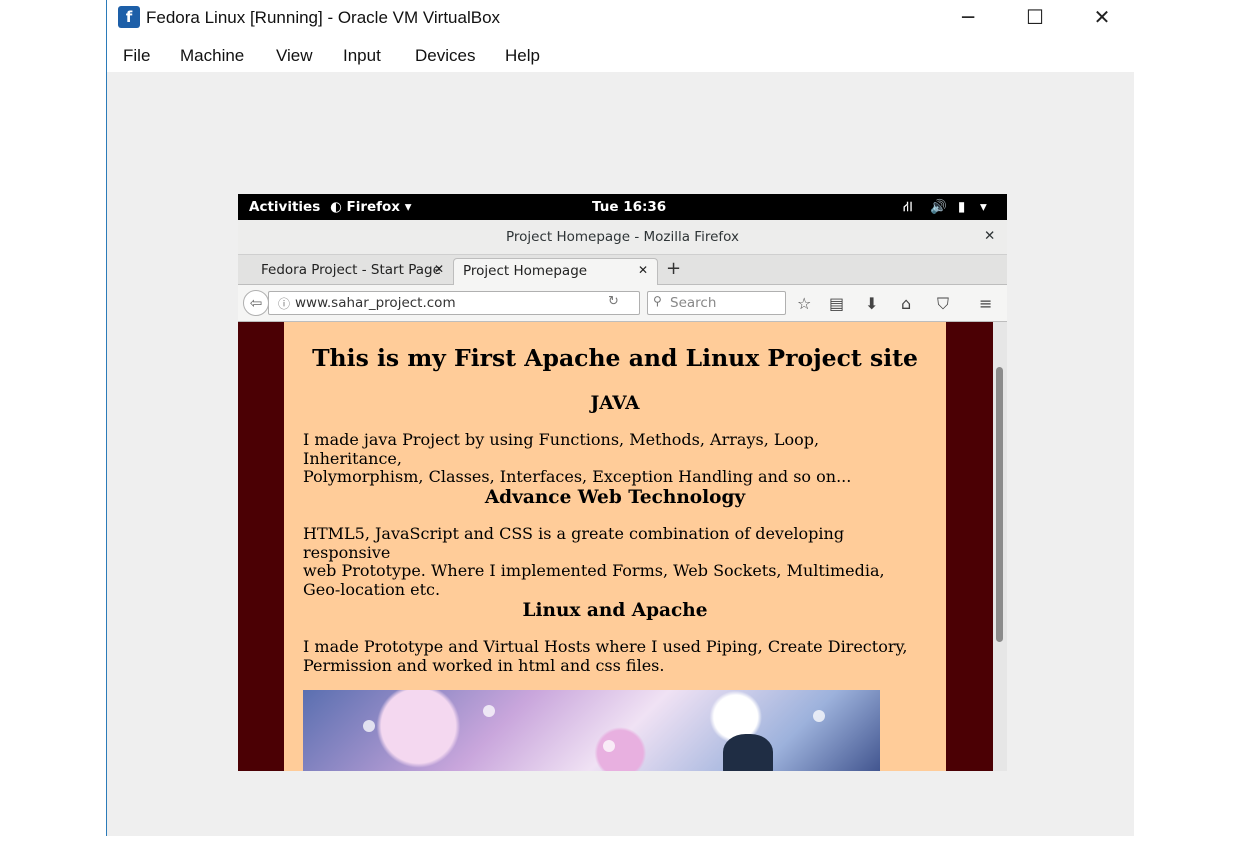 This screenshot has height=844, width=1244. I want to click on firefox-window-title: Project Homepage - Mozilla Firefox, so click(622, 237).